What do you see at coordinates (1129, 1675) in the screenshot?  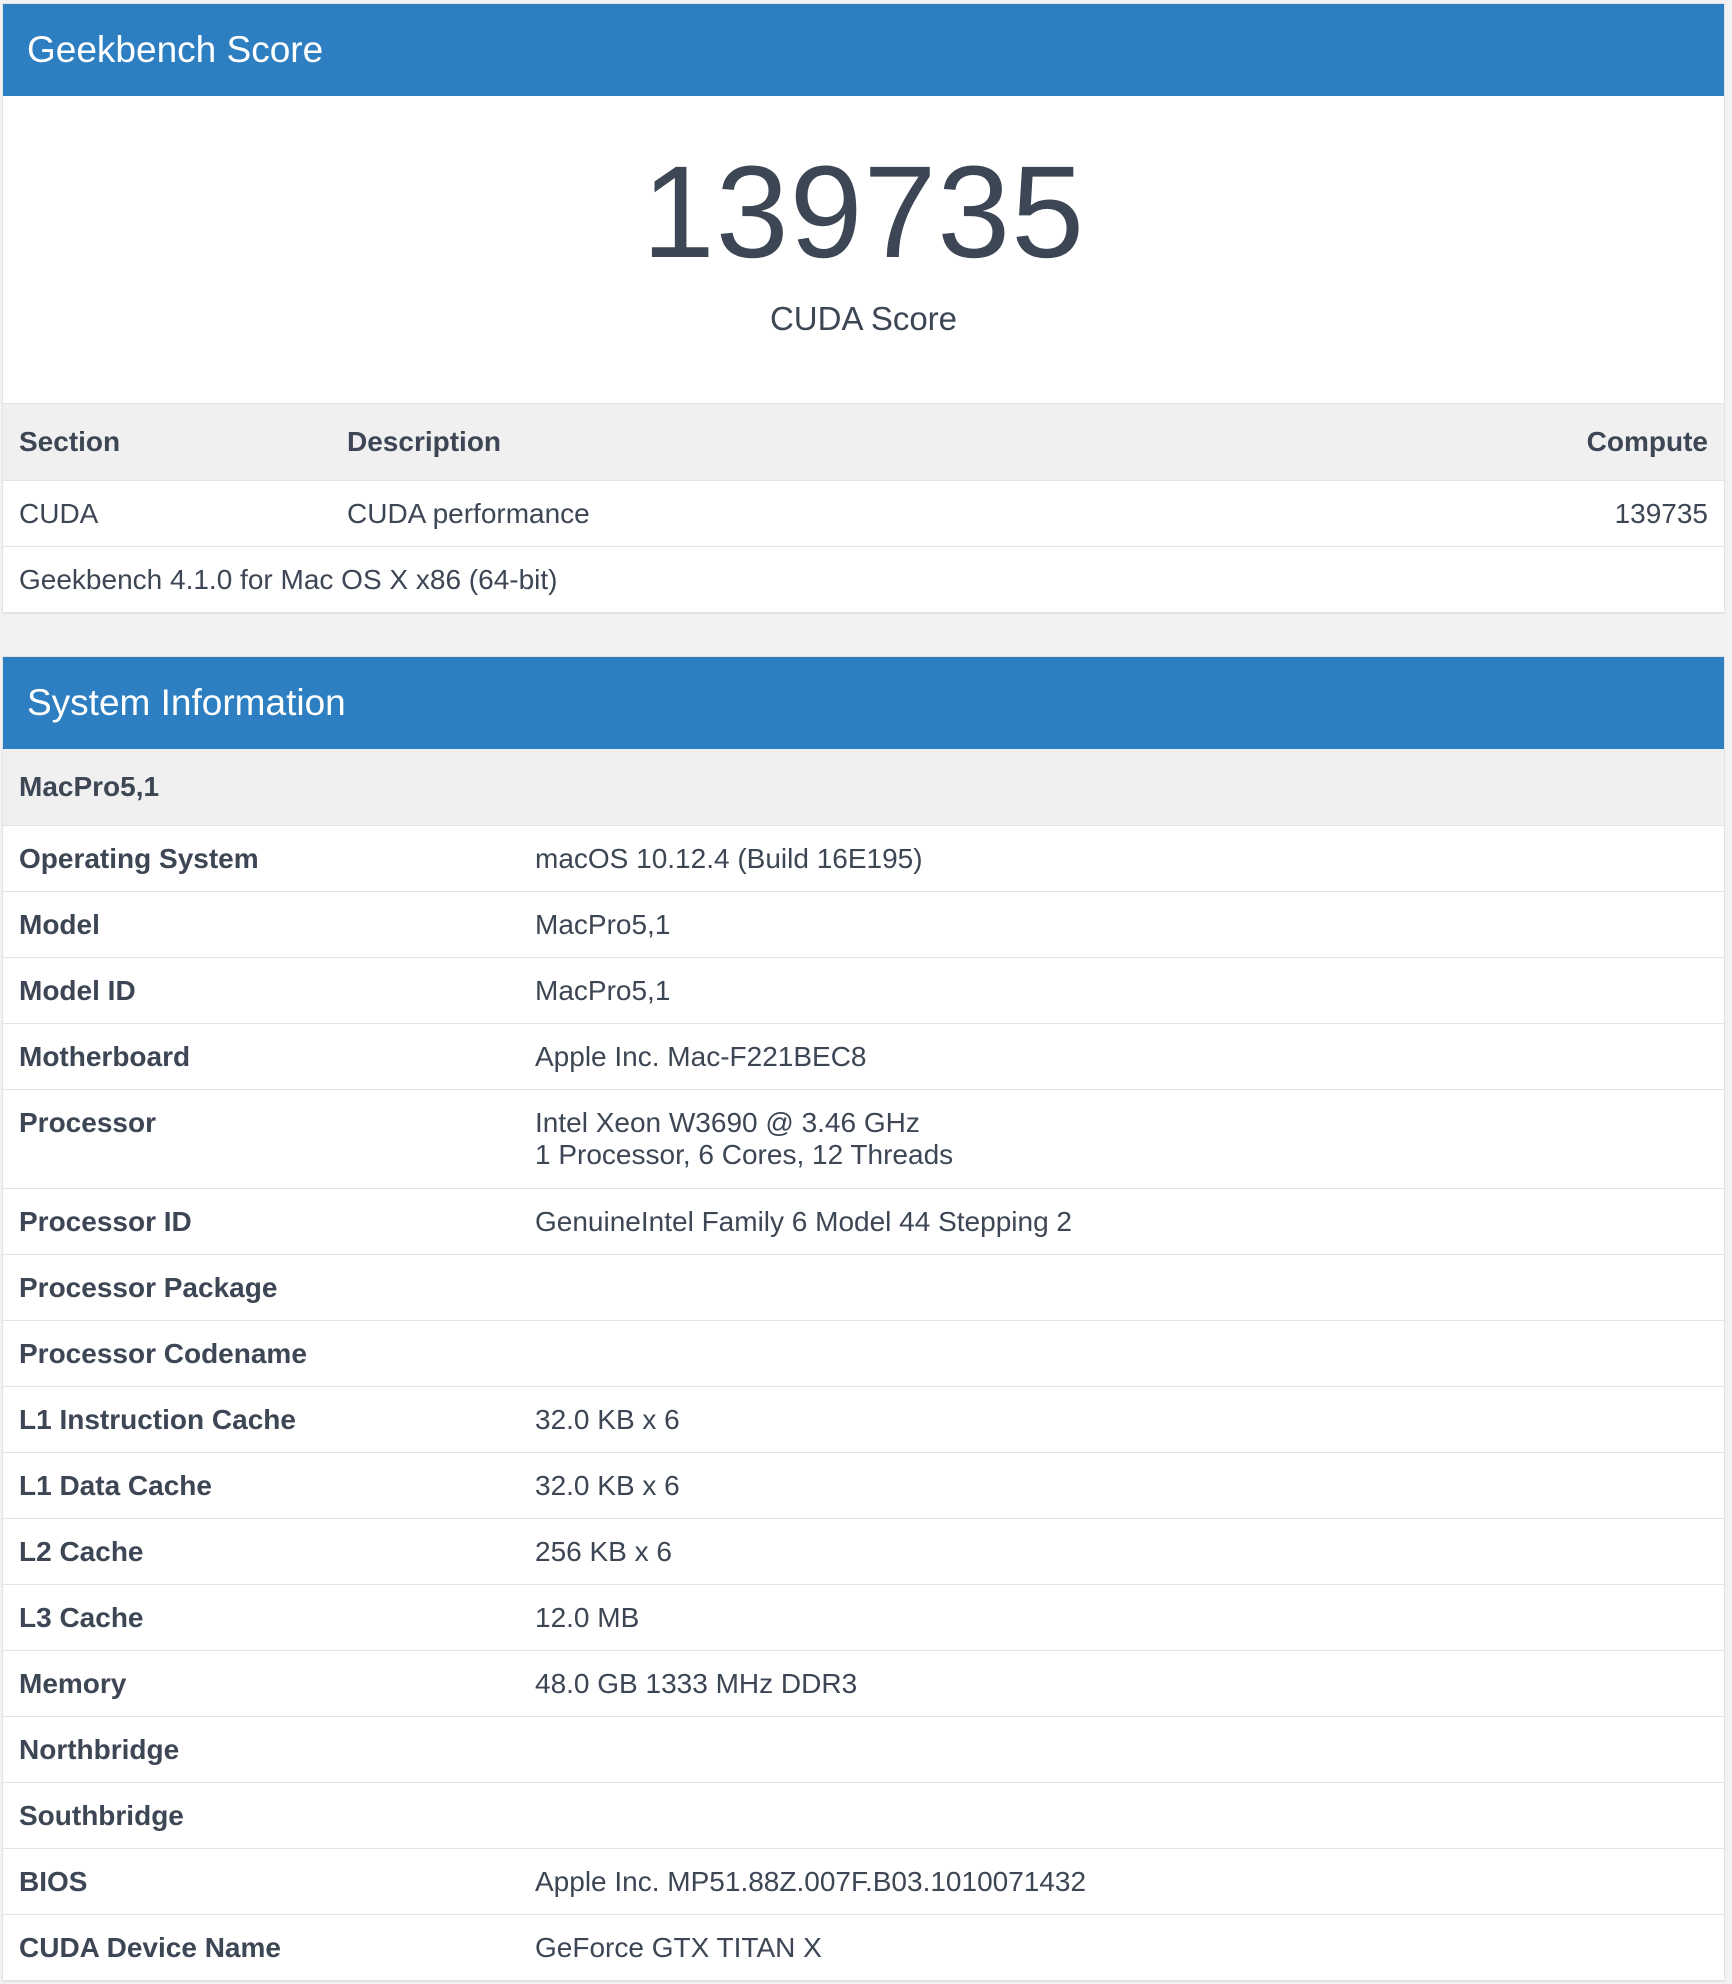 I see `info-value: 48.0 GB 1333 MHz DDR3` at bounding box center [1129, 1675].